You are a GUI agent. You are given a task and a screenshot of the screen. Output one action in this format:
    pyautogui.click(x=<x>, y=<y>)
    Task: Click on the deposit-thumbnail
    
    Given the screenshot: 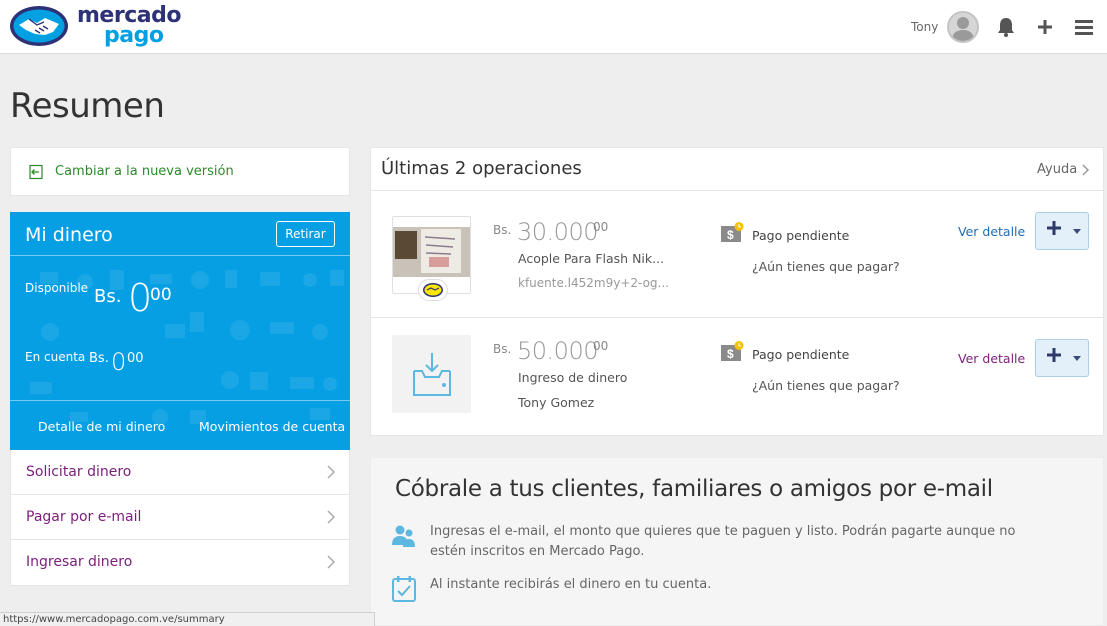 What is the action you would take?
    pyautogui.click(x=431, y=374)
    